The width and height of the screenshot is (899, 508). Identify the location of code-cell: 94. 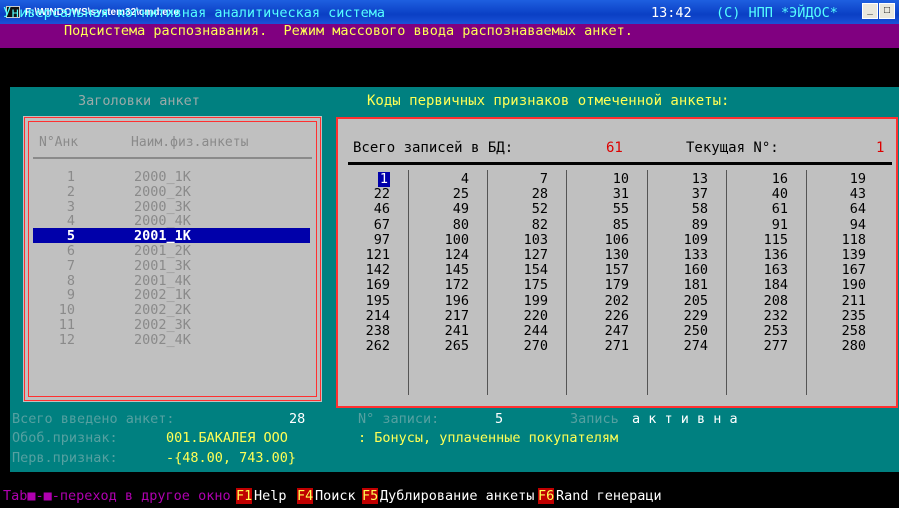
(844, 225).